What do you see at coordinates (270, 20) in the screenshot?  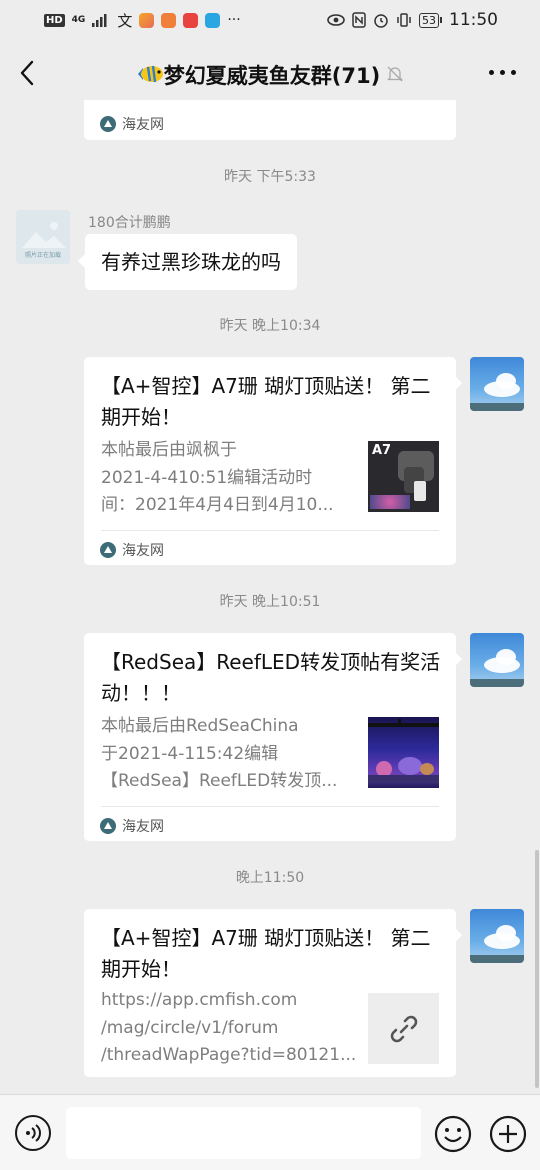 I see `status-bar: HD 4G 文 ··· 53 11:50` at bounding box center [270, 20].